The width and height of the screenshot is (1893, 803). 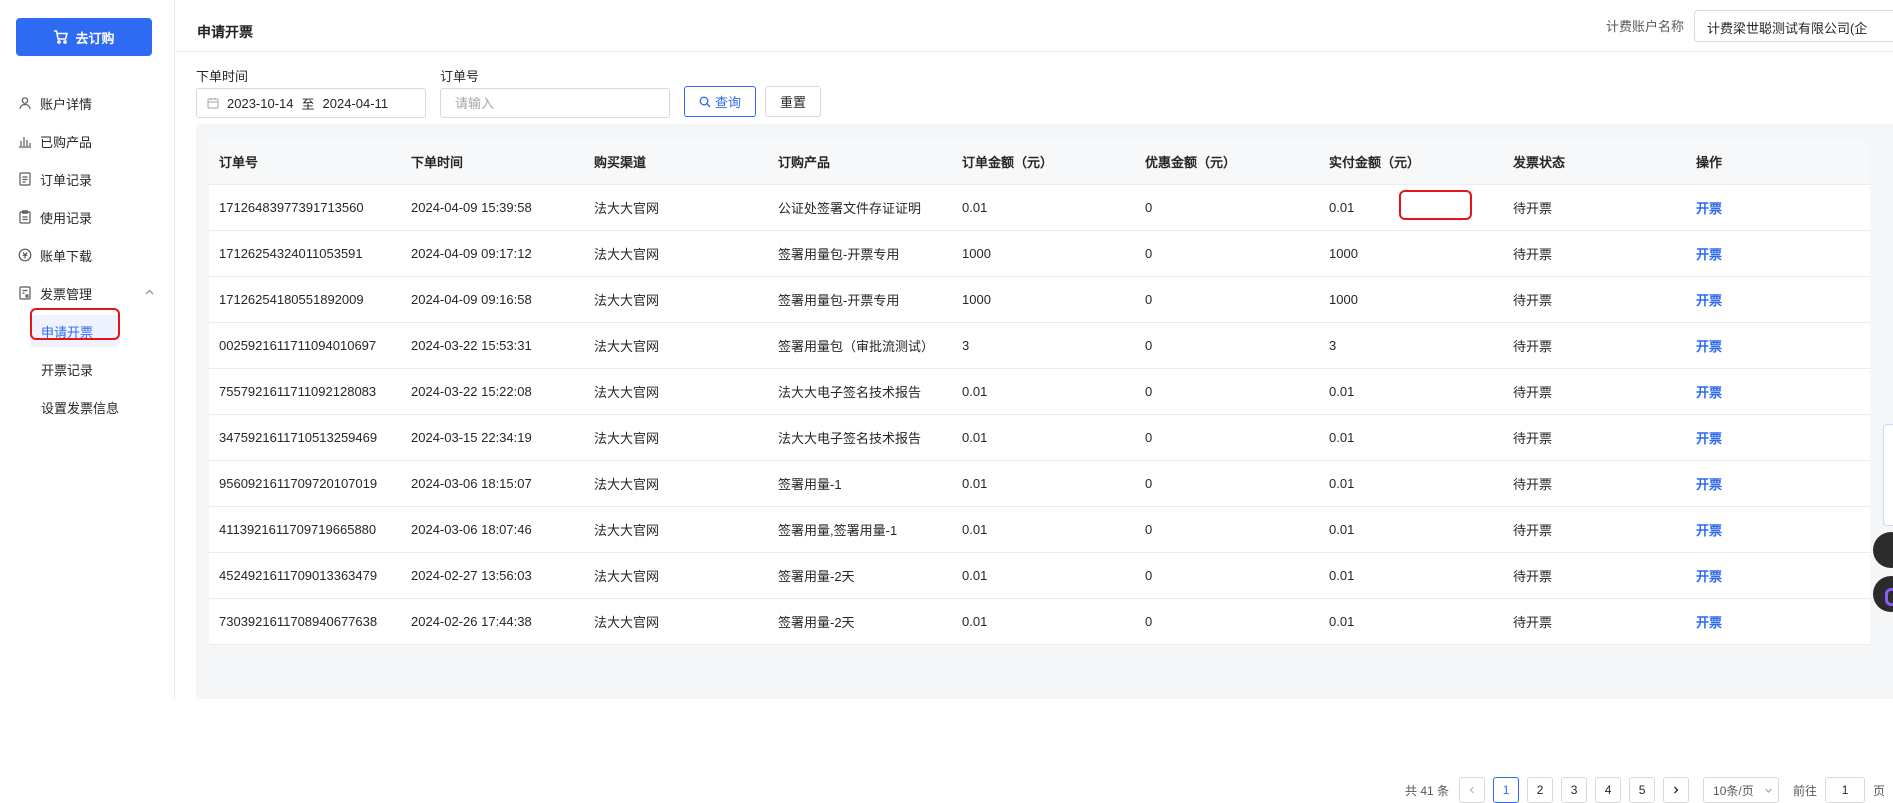 What do you see at coordinates (66, 294) in the screenshot?
I see `sidebar-item-label: 发票管理` at bounding box center [66, 294].